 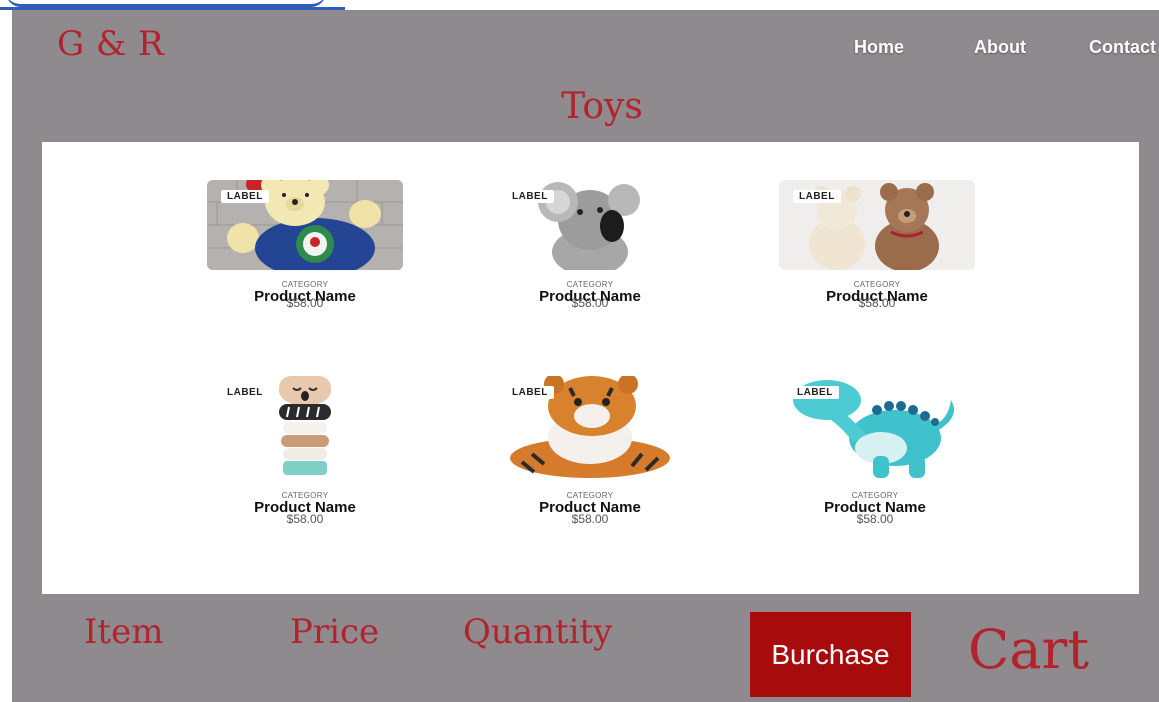 I want to click on purchase-button: Burchase, so click(x=830, y=654).